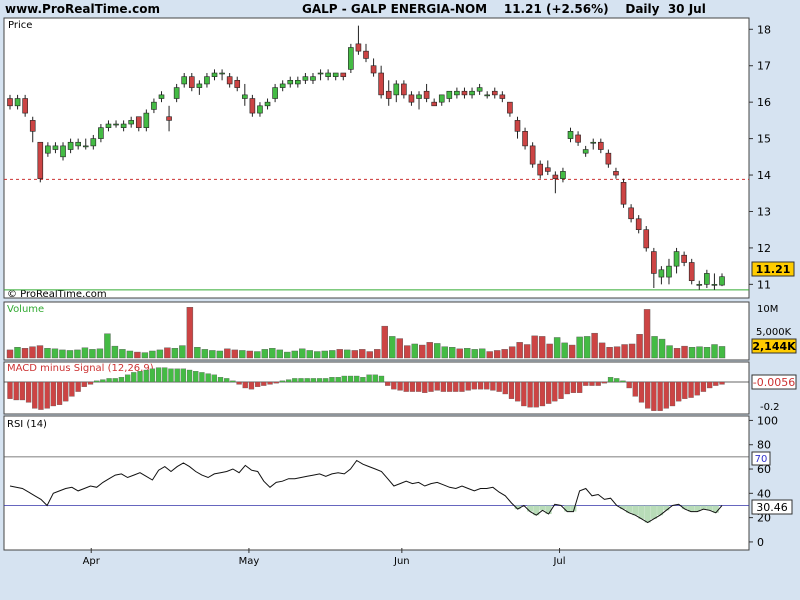  Describe the element at coordinates (764, 29) in the screenshot. I see `price-tick-label: 18` at that location.